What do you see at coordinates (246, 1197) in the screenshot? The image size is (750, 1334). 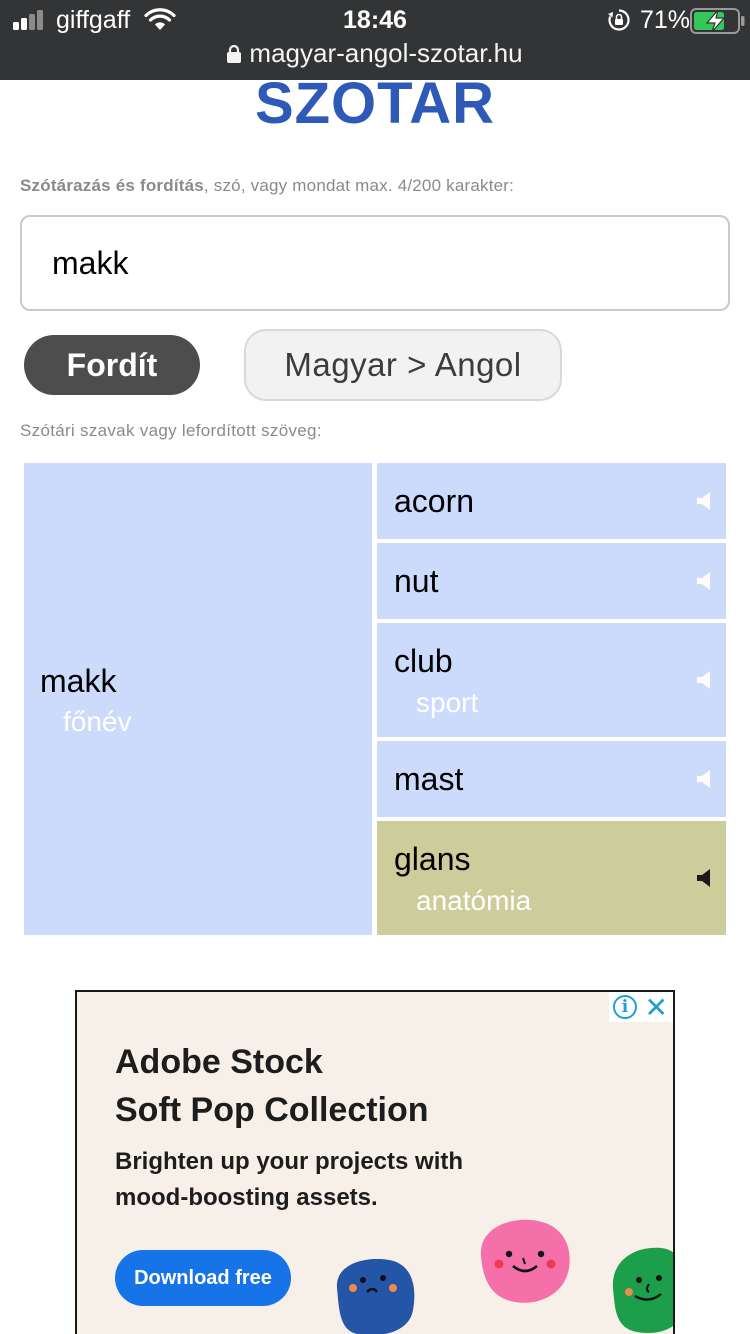 I see `ad-body-line-2: mood-boosting assets.` at bounding box center [246, 1197].